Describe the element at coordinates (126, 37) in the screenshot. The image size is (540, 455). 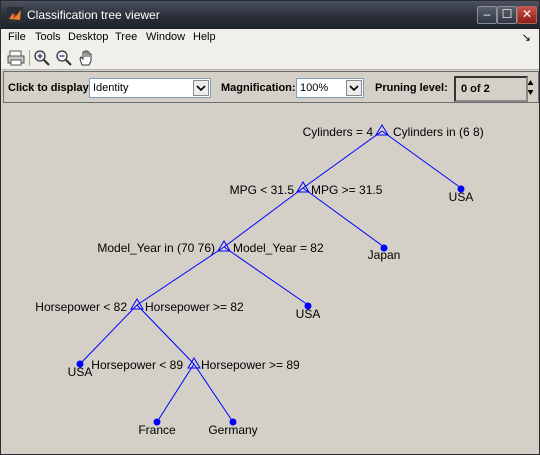
I see `menu-tree: Tree` at that location.